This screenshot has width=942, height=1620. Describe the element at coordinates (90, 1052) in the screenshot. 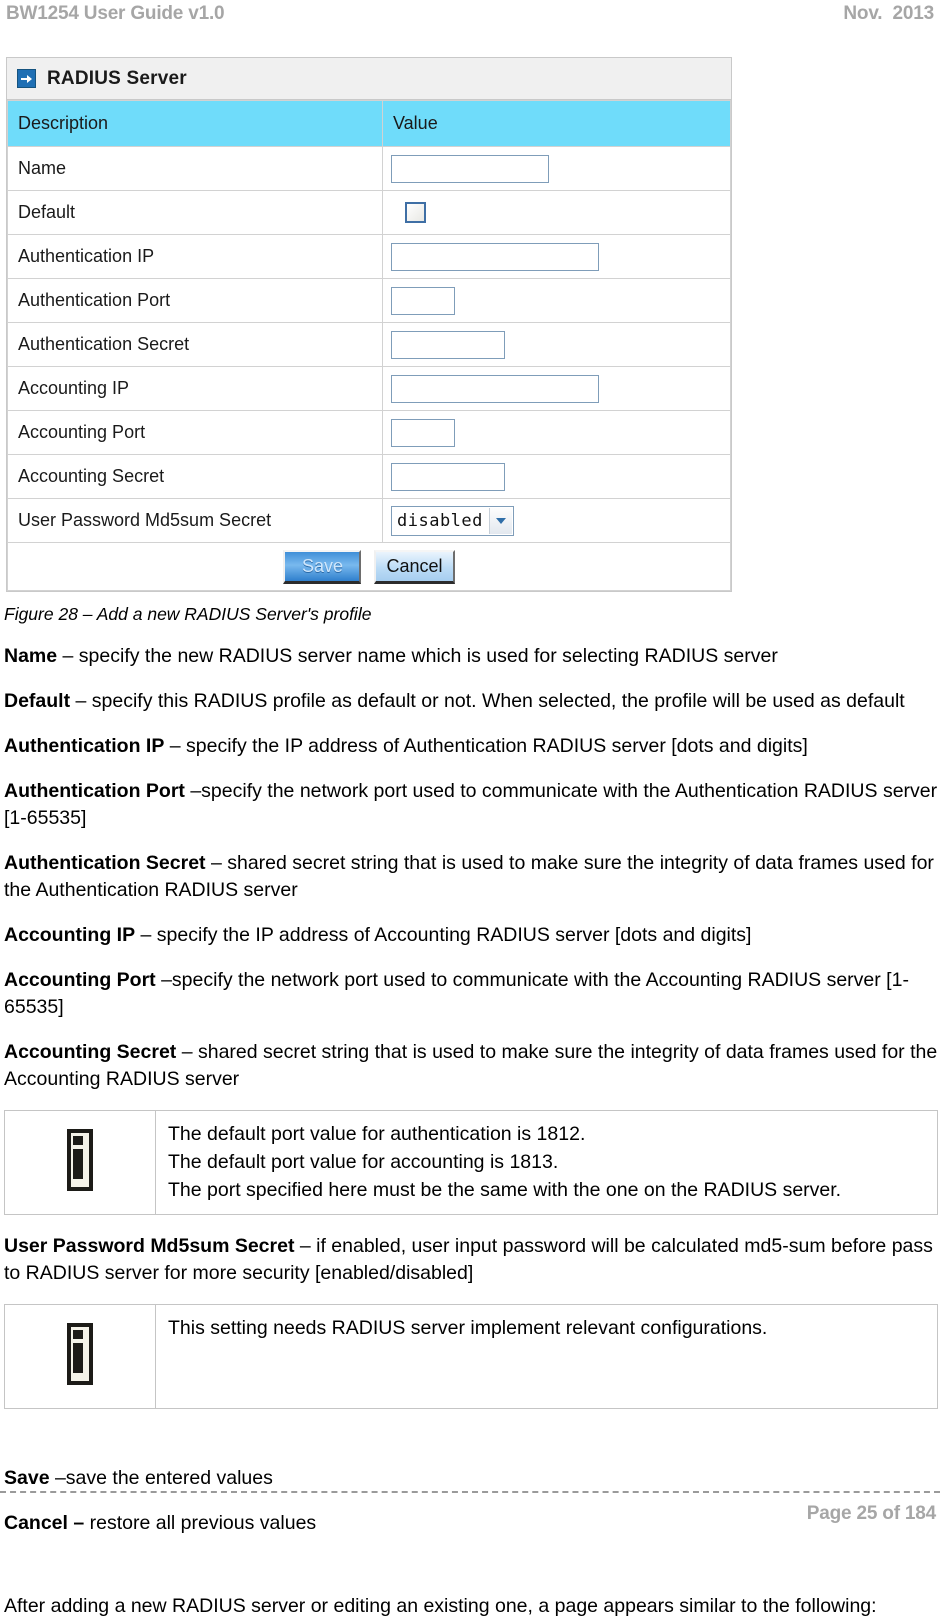

I see `term-accounting-secret: Accounting Secret` at that location.